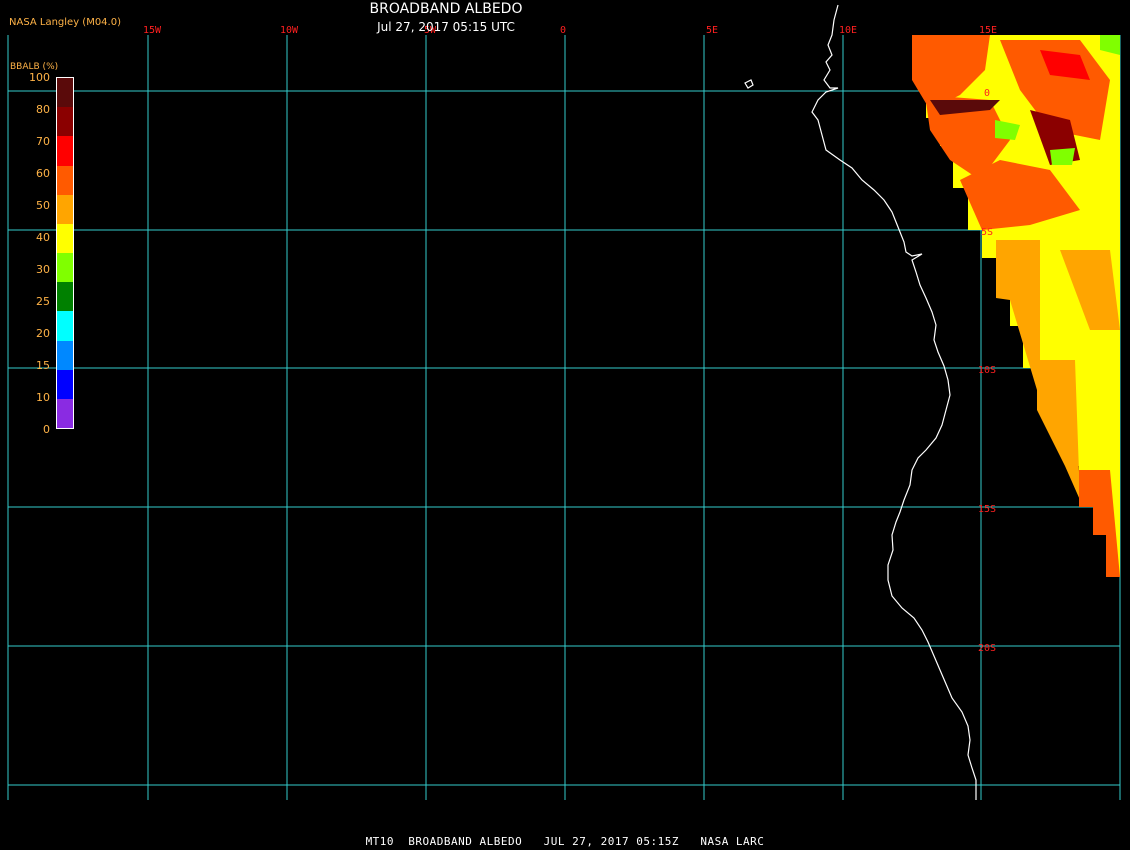 Image resolution: width=1130 pixels, height=850 pixels. I want to click on legend-tick-label: 80, so click(43, 109).